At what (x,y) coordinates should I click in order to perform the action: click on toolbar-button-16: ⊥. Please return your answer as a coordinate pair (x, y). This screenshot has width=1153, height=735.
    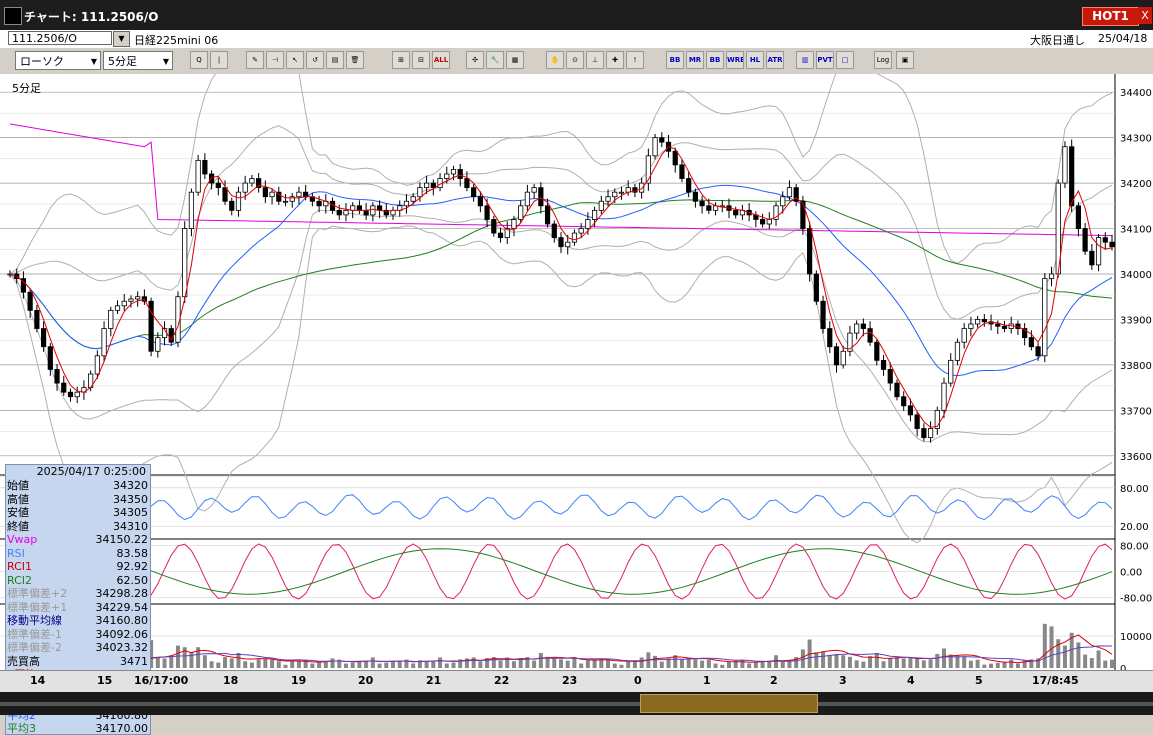
    Looking at the image, I should click on (595, 60).